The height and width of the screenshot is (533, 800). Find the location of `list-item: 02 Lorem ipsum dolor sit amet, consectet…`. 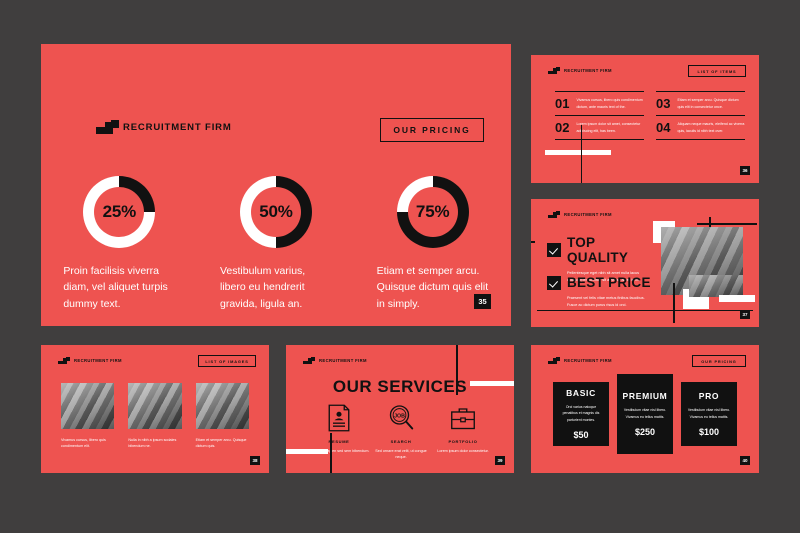

list-item: 02 Lorem ipsum dolor sit amet, consectet… is located at coordinates (599, 127).